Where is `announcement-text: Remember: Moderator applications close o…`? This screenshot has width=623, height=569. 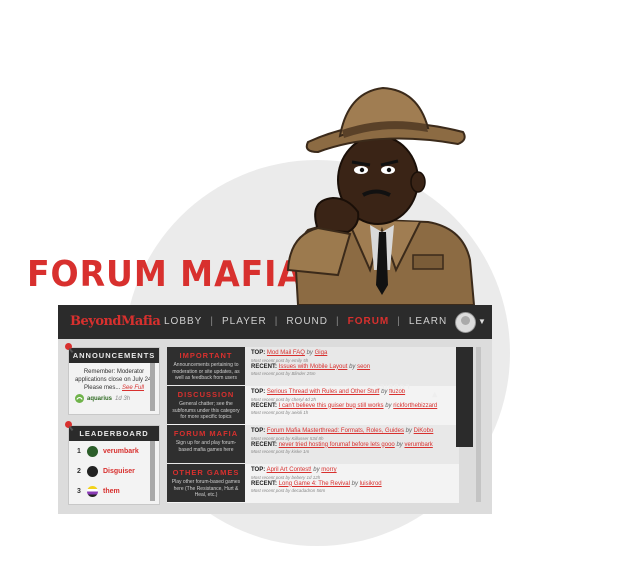 announcement-text: Remember: Moderator applications close o… is located at coordinates (114, 380).